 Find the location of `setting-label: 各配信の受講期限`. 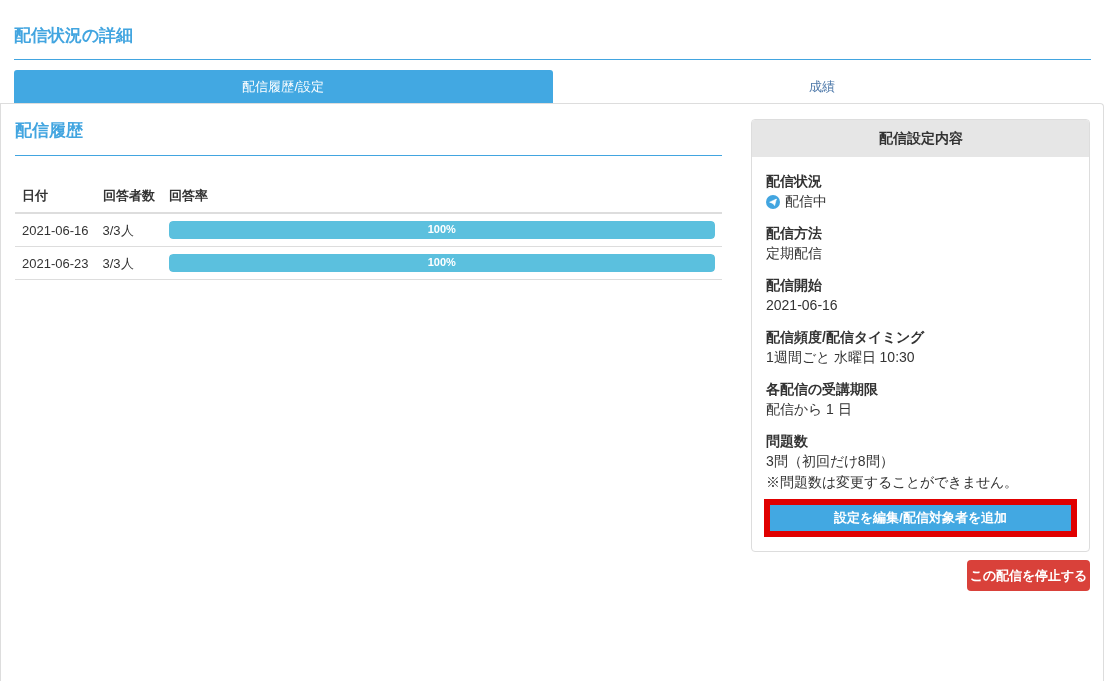

setting-label: 各配信の受講期限 is located at coordinates (822, 389).